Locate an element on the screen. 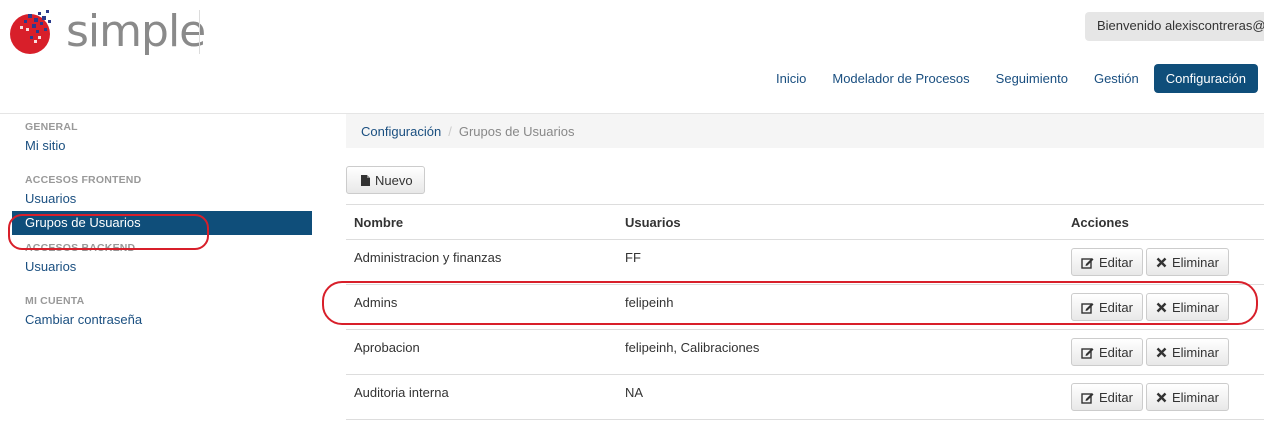  nav-configuracion: Configuración is located at coordinates (1205, 78).